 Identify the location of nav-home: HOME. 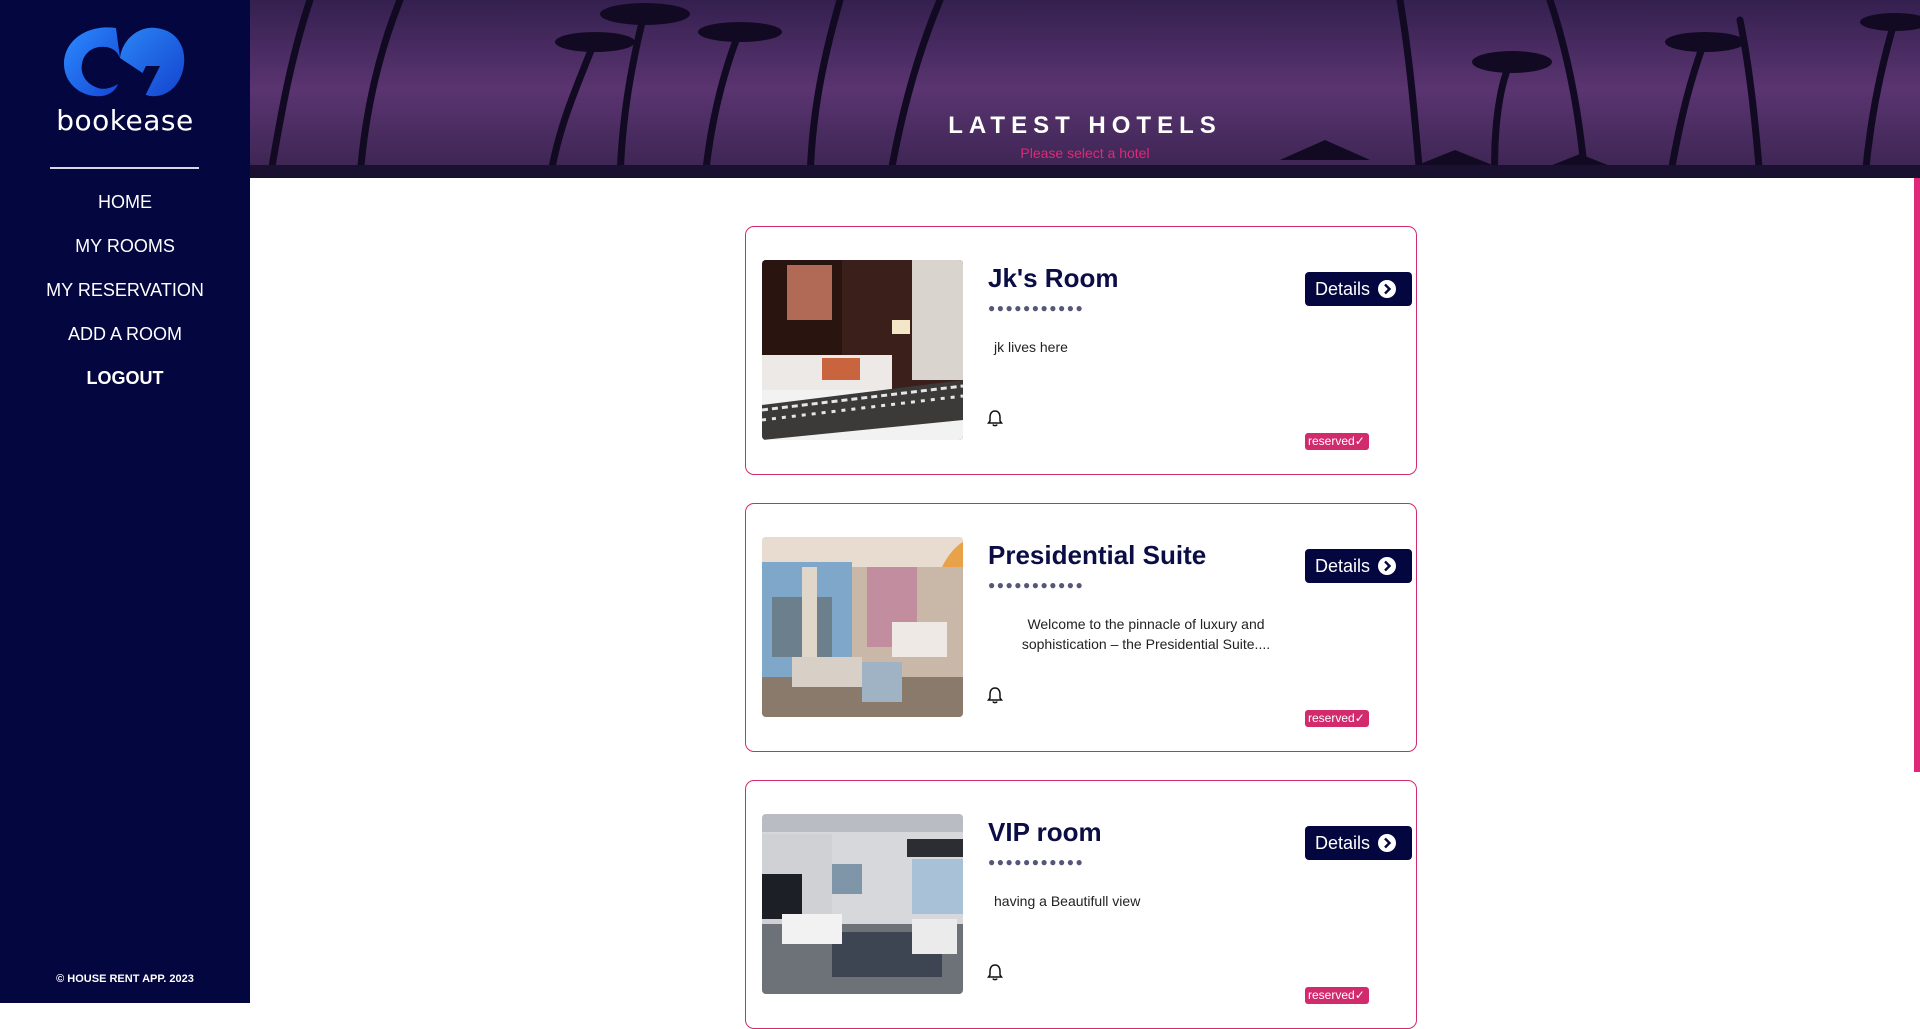
(125, 212).